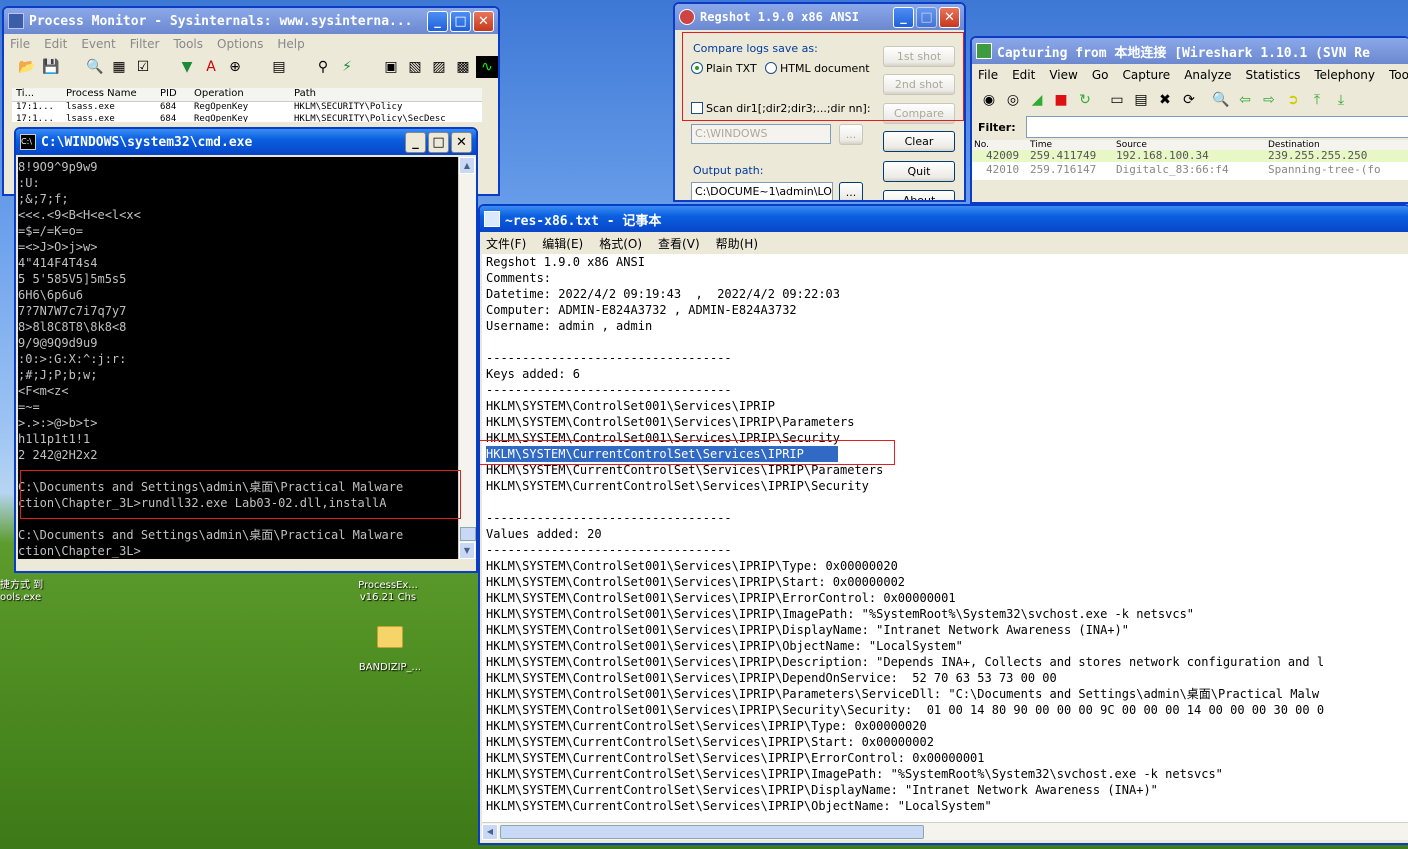 The width and height of the screenshot is (1408, 849). What do you see at coordinates (388, 94) in the screenshot?
I see `column-header: Path` at bounding box center [388, 94].